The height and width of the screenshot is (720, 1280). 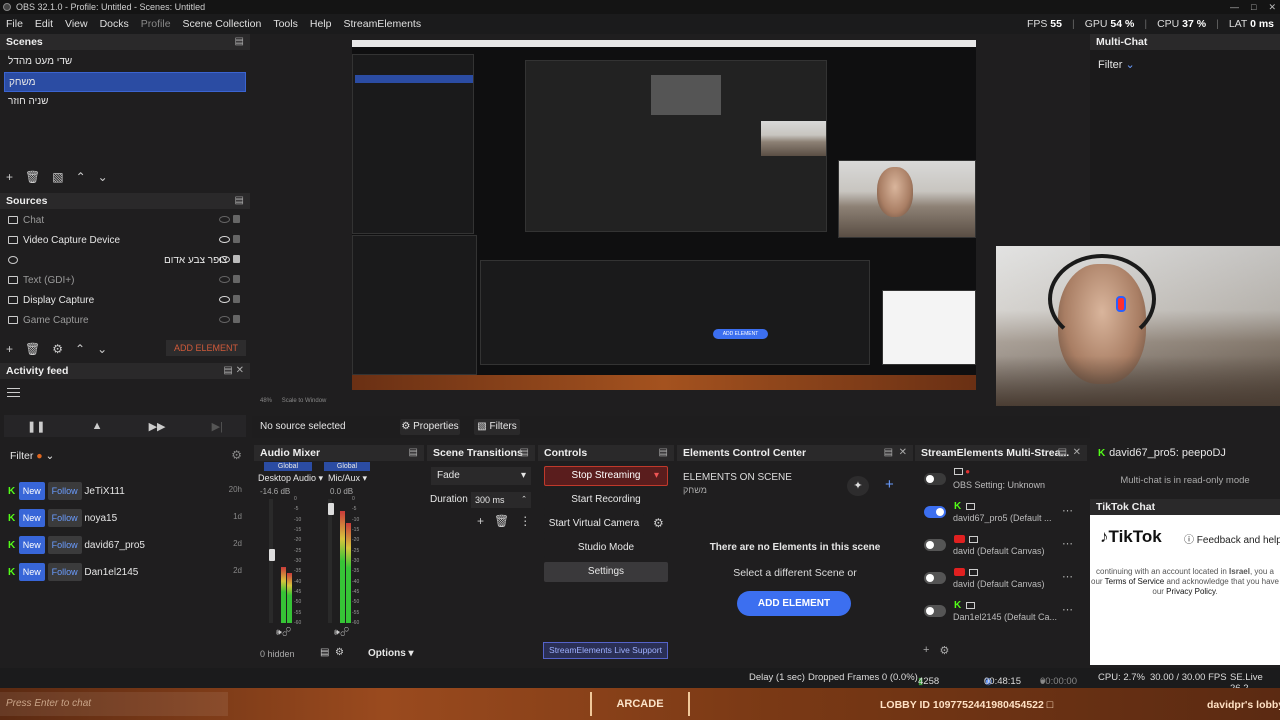 I want to click on channel-name: Desktop Audio ▾, so click(x=290, y=478).